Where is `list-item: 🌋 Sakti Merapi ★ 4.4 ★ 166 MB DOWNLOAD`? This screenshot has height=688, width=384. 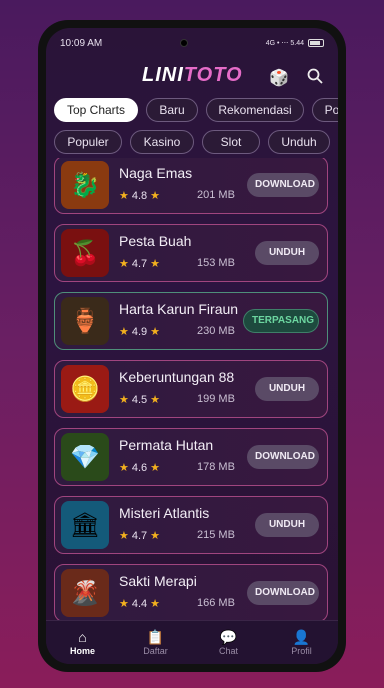 list-item: 🌋 Sakti Merapi ★ 4.4 ★ 166 MB DOWNLOAD is located at coordinates (191, 592).